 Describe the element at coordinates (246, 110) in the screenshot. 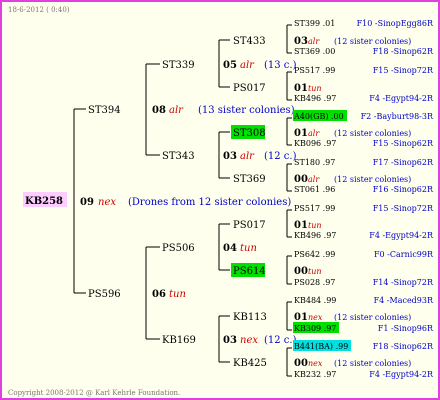

I see `gen1-note: (13 sister colonies)` at that location.